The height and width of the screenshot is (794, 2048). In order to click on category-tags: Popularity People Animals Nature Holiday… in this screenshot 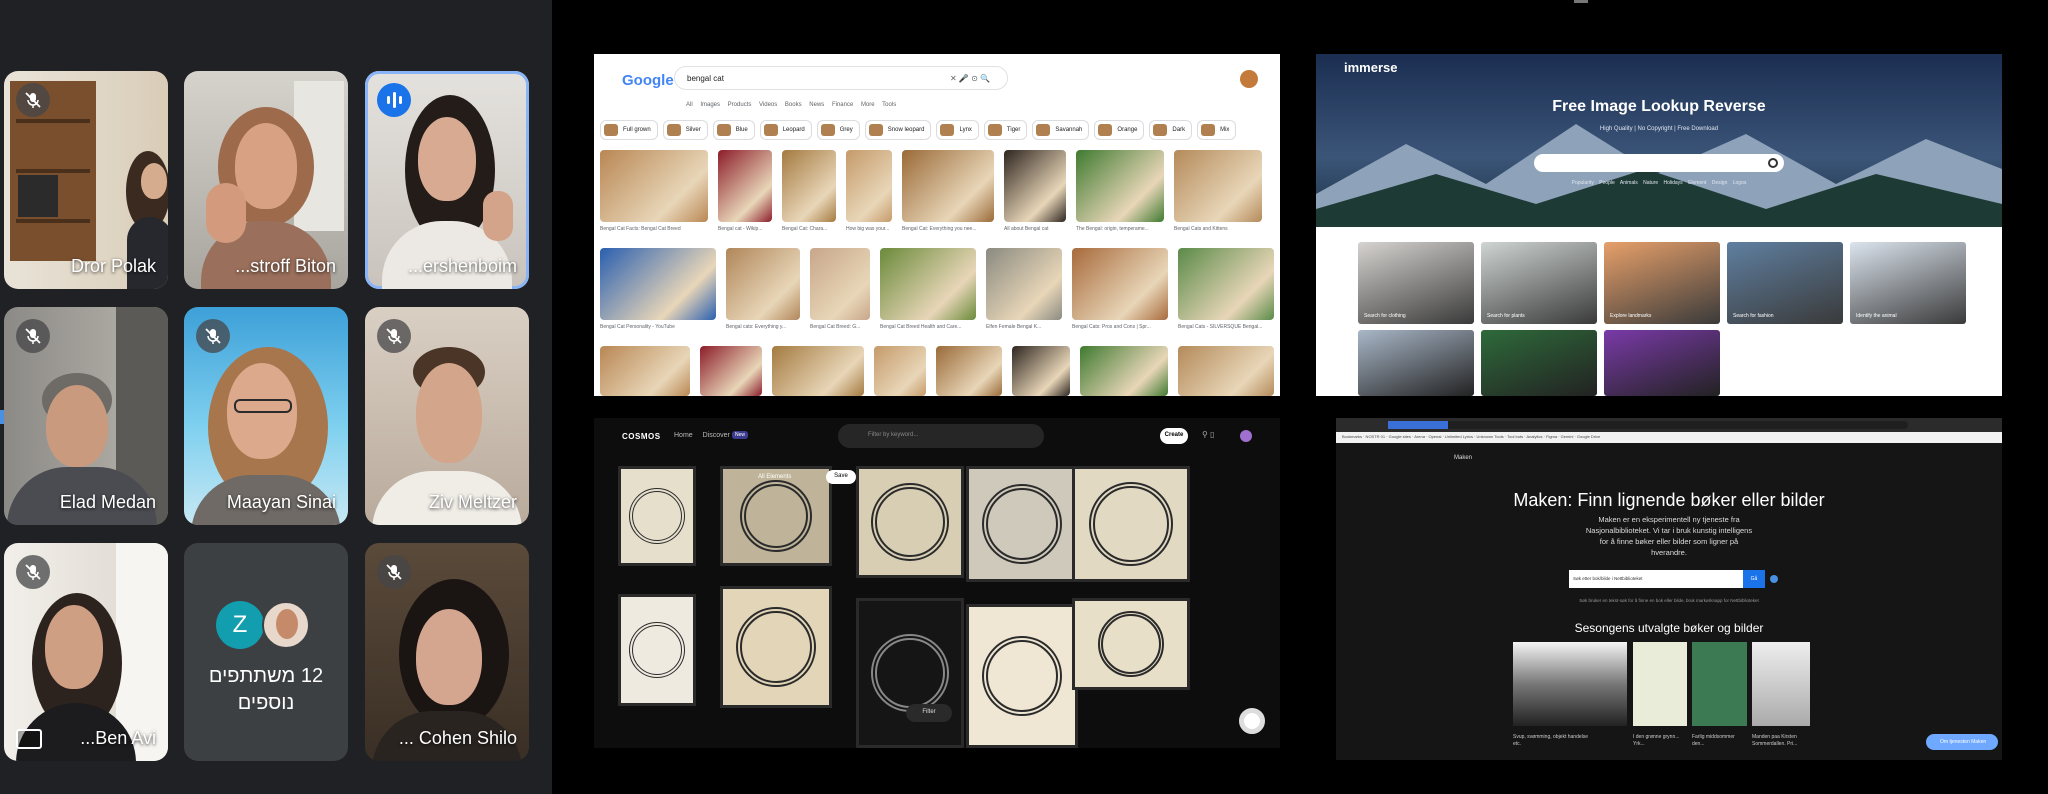, I will do `click(1659, 183)`.